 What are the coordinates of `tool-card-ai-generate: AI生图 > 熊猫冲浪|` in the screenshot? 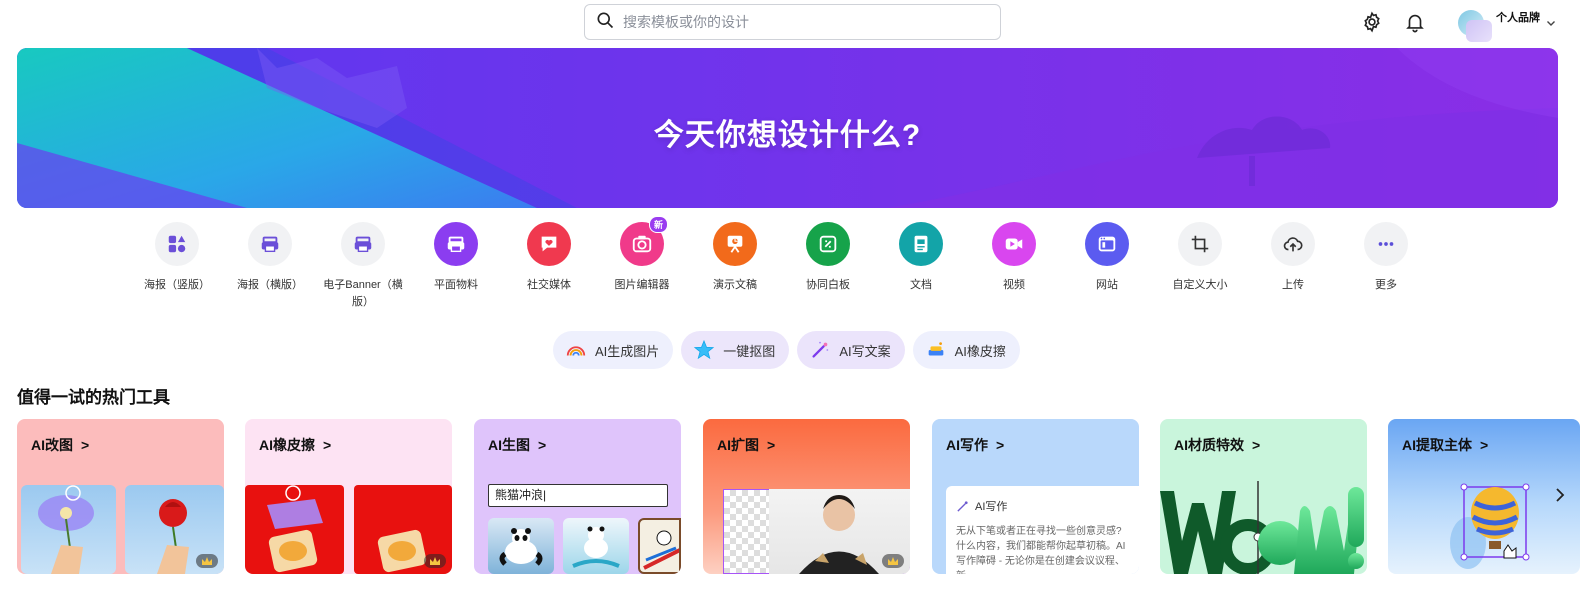 It's located at (577, 496).